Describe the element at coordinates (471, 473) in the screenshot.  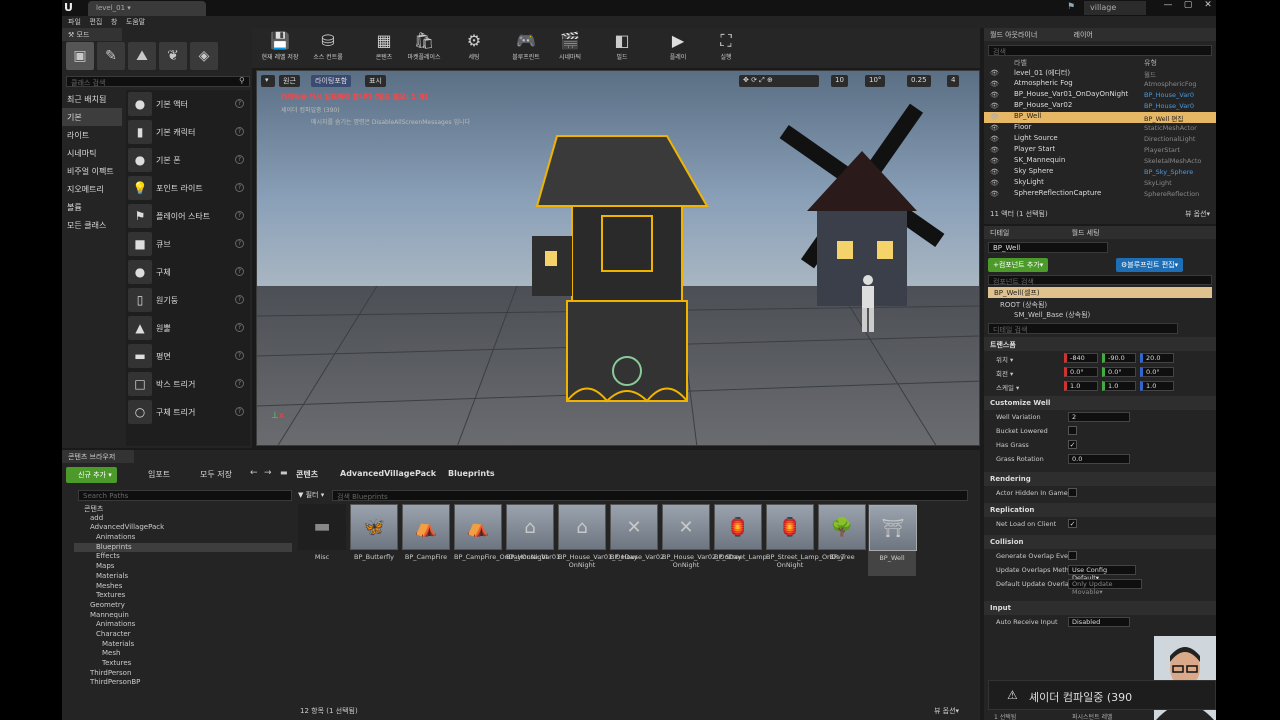
I see `breadcrumb-blueprints: Blueprints` at that location.